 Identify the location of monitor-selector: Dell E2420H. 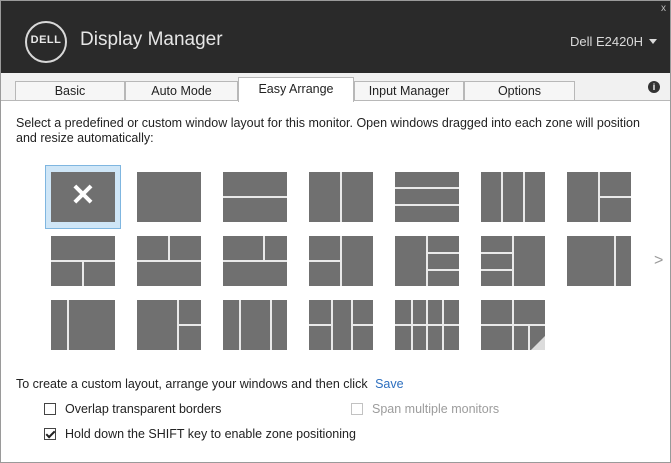
(613, 41).